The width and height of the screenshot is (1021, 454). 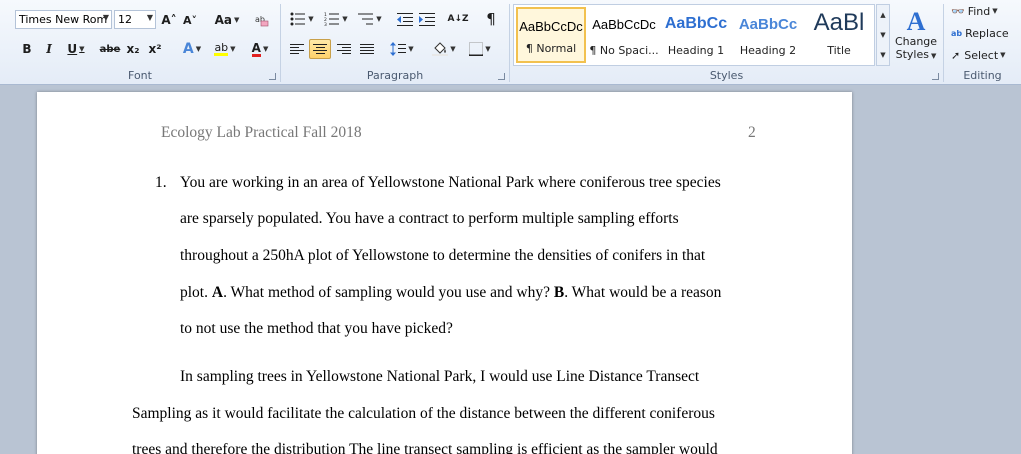 I want to click on find-button: 👓 Find ▼, so click(x=974, y=11).